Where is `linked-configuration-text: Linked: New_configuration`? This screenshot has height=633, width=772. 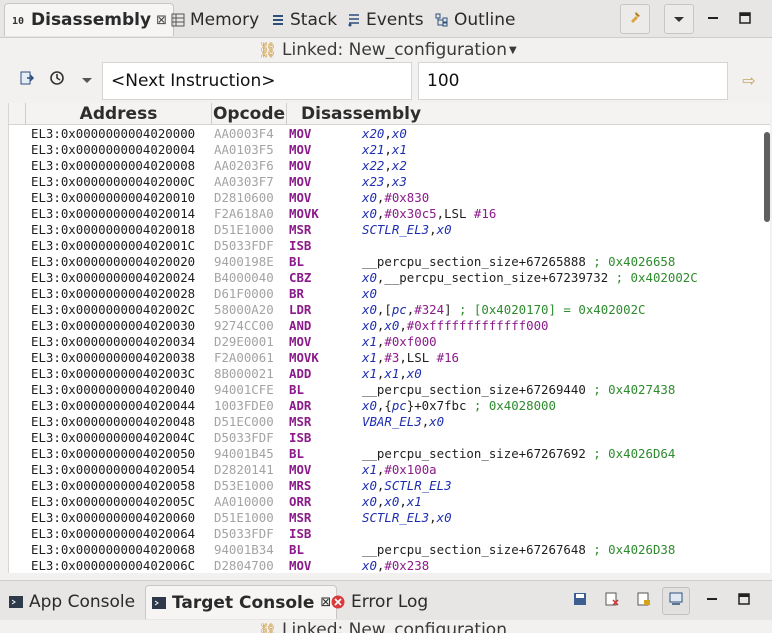 linked-configuration-text: Linked: New_configuration is located at coordinates (394, 626).